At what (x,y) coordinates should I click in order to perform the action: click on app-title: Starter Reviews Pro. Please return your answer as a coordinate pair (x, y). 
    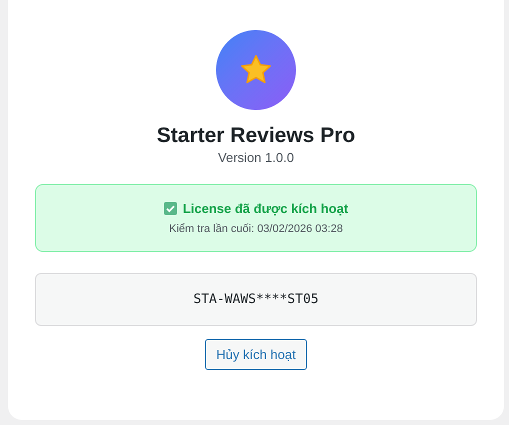
    Looking at the image, I should click on (256, 136).